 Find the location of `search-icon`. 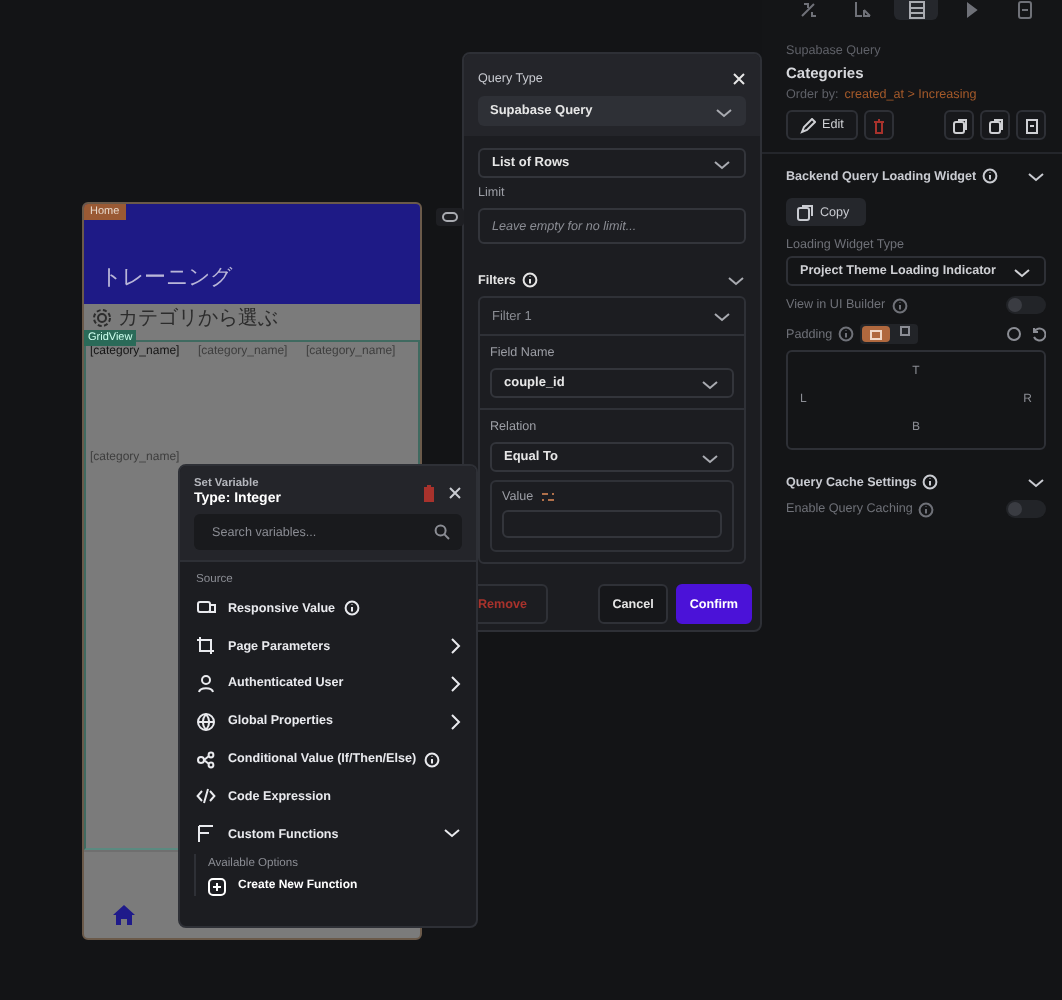

search-icon is located at coordinates (442, 532).